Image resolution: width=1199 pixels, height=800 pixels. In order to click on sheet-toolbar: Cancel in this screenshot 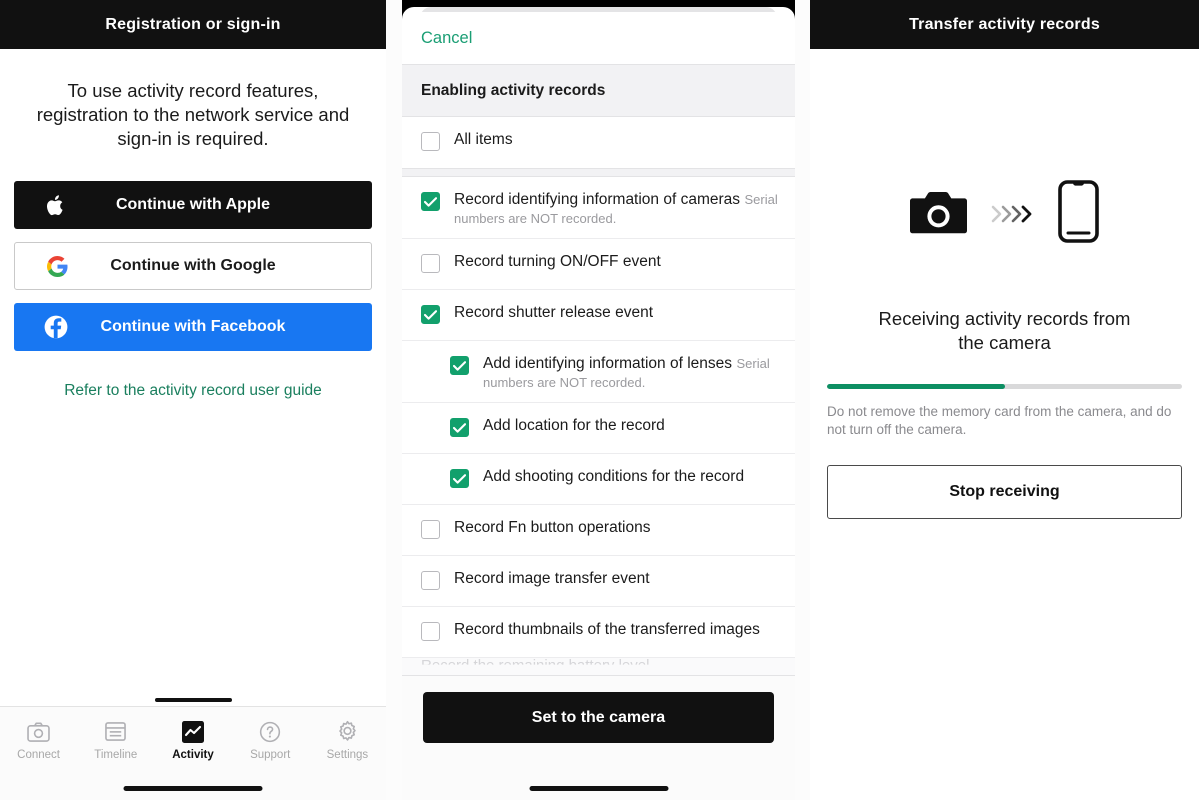, I will do `click(598, 38)`.